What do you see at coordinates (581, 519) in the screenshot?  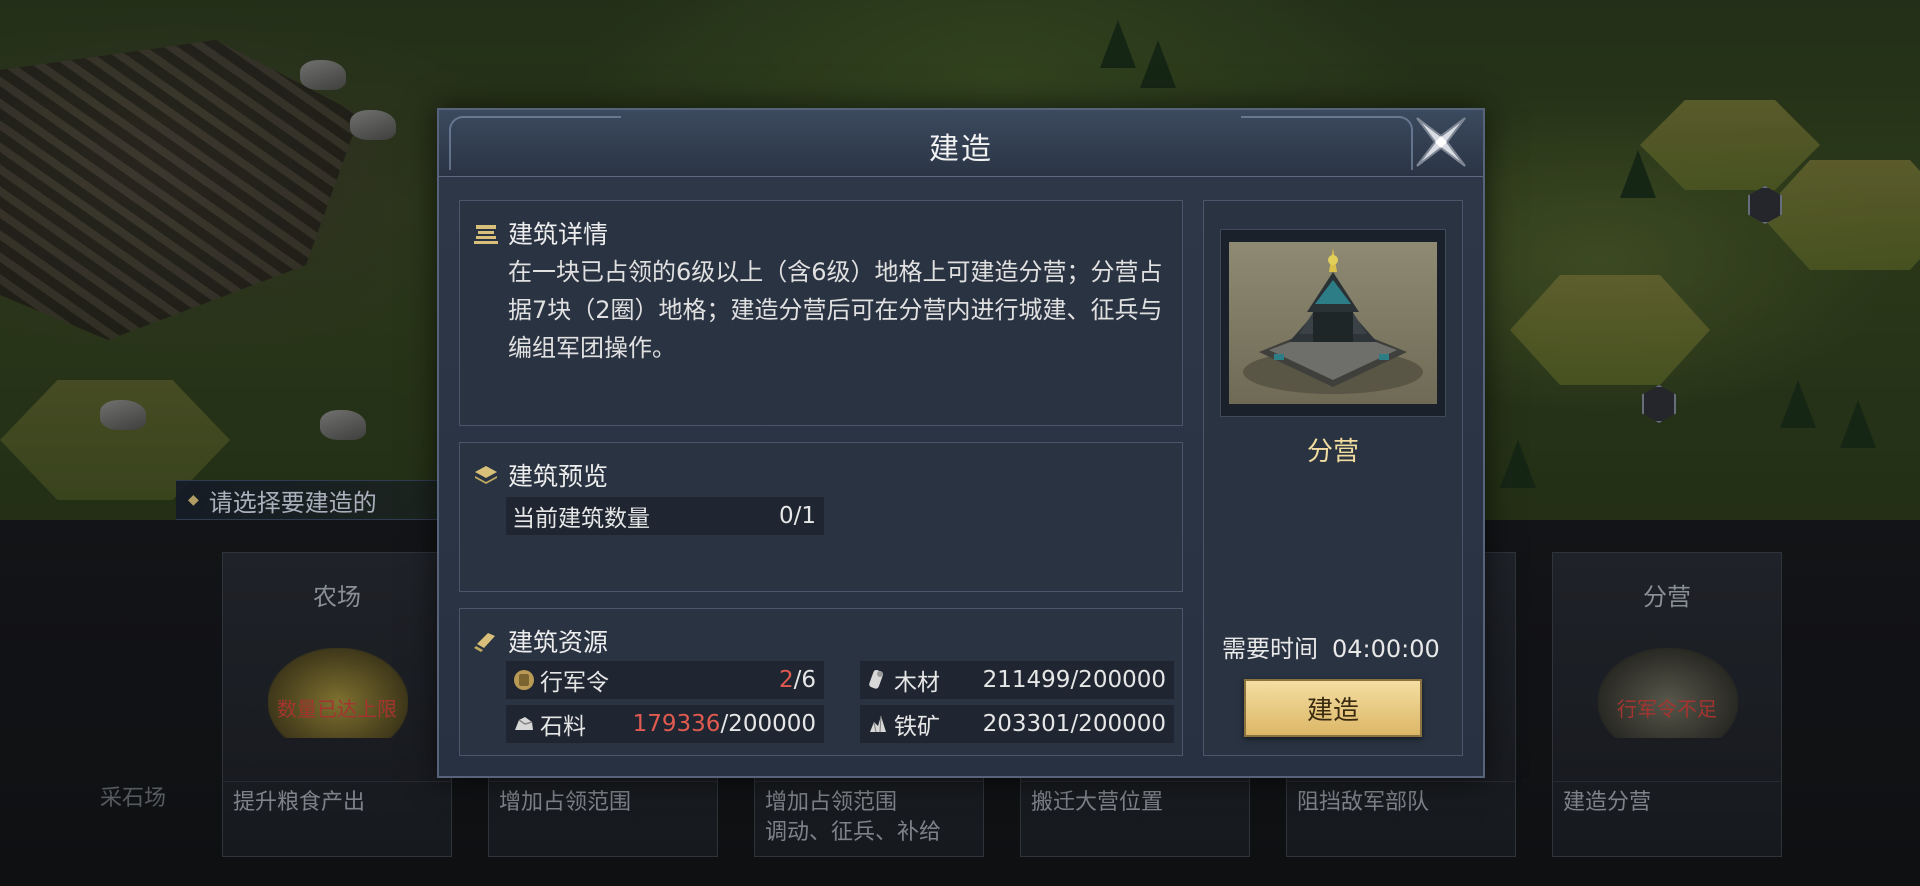 I see `building-count-label: 当前建筑数量` at bounding box center [581, 519].